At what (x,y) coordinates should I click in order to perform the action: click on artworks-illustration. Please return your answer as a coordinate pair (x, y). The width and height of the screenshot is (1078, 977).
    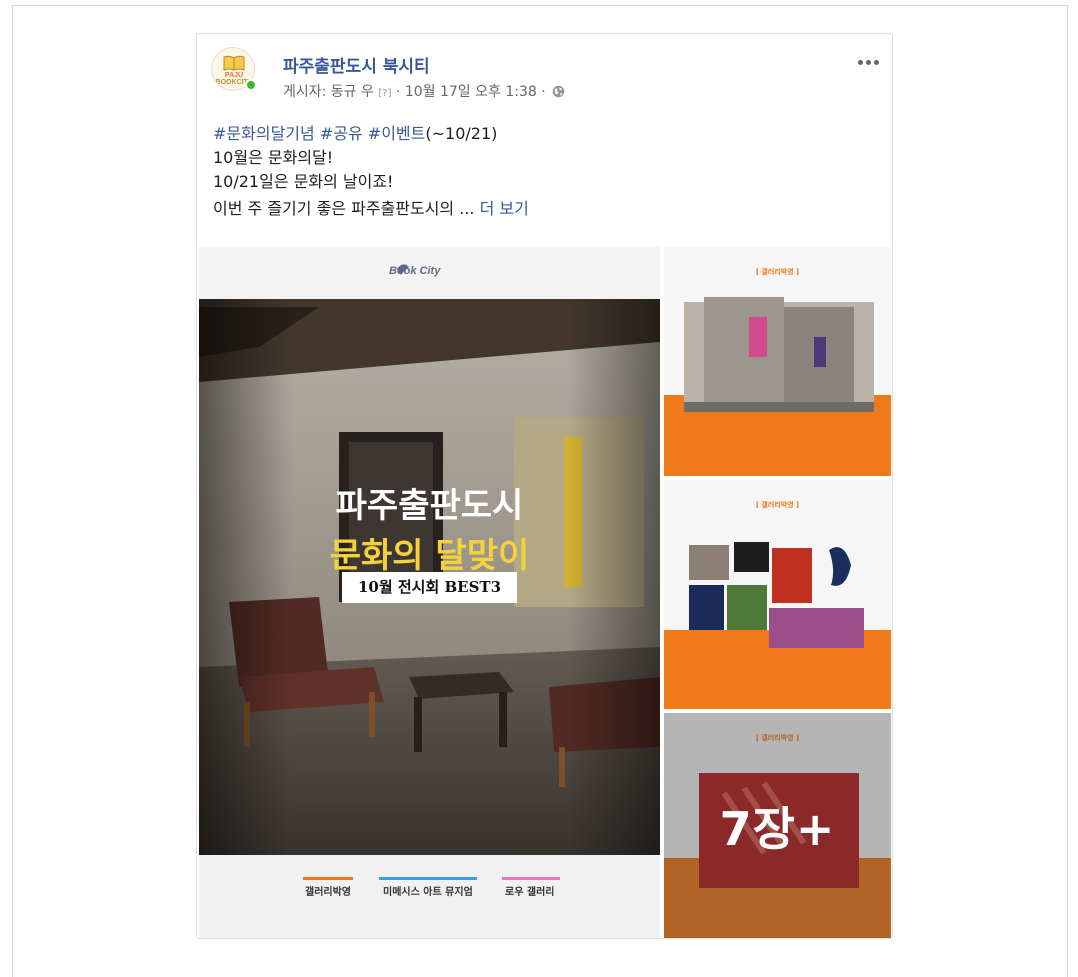
    Looking at the image, I should click on (777, 594).